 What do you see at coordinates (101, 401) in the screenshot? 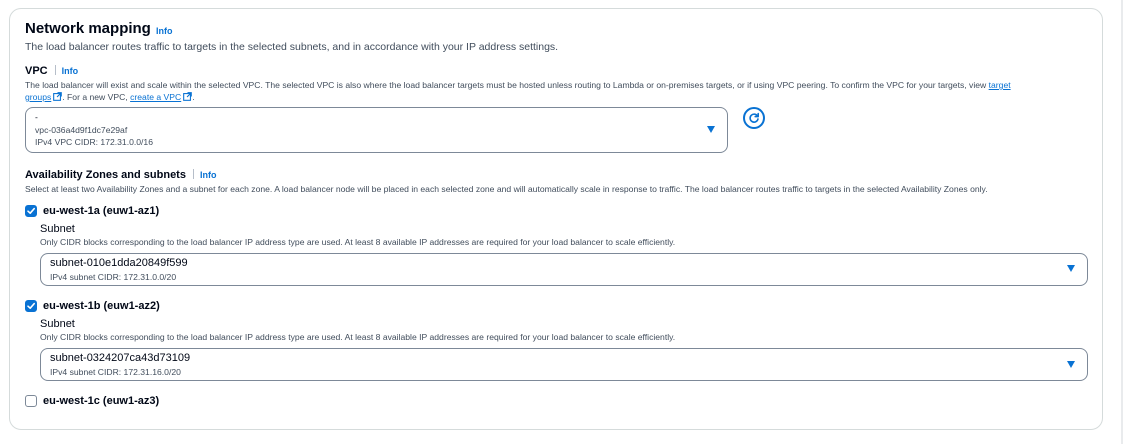
I see `zone-label: eu-west-1c (euw1-az3)` at bounding box center [101, 401].